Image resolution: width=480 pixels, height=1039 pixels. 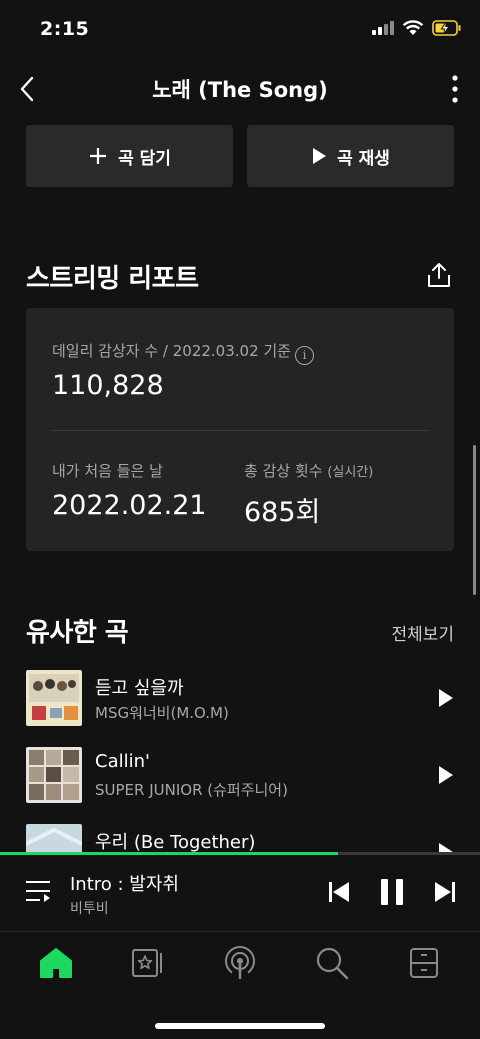 What do you see at coordinates (339, 892) in the screenshot?
I see `previous-icon` at bounding box center [339, 892].